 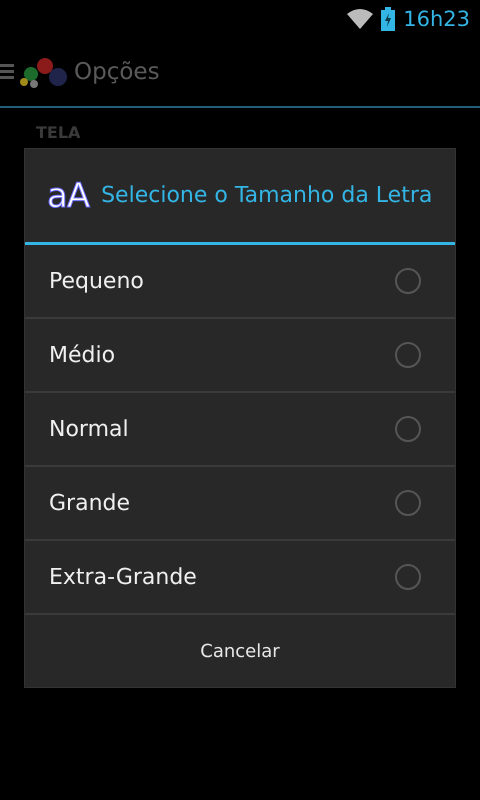 I want to click on option-row: Extra-Grande, so click(x=240, y=578).